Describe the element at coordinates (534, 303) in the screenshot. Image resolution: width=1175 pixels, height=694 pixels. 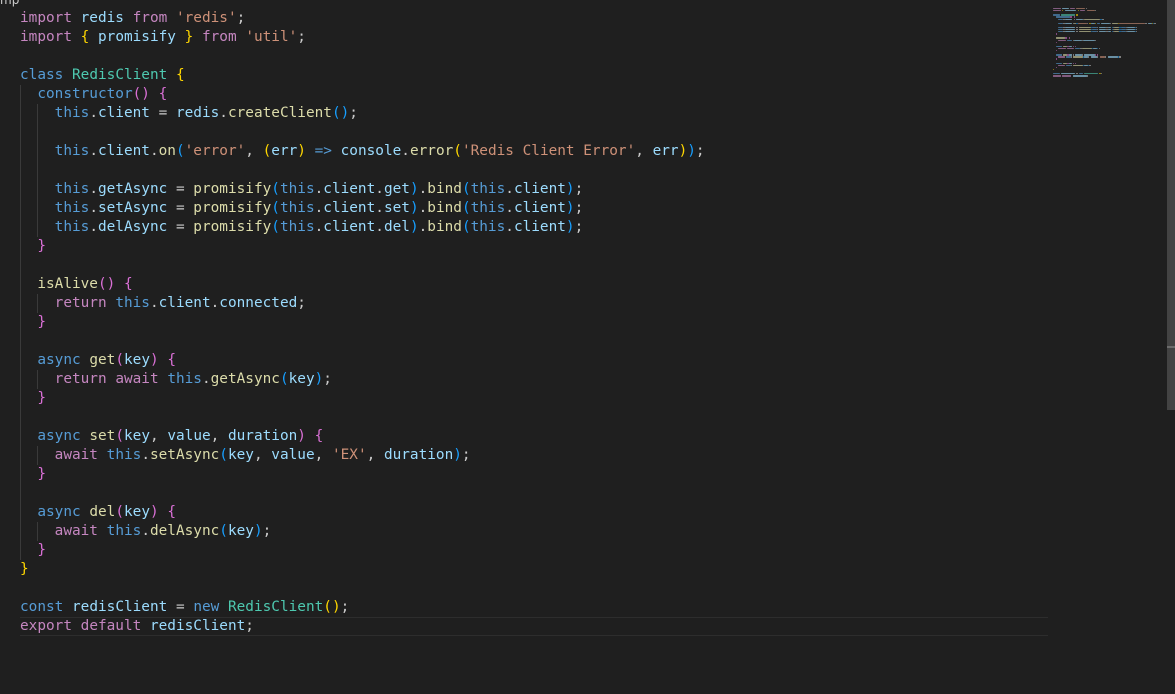
I see `code-line: return this.client.connected;` at that location.